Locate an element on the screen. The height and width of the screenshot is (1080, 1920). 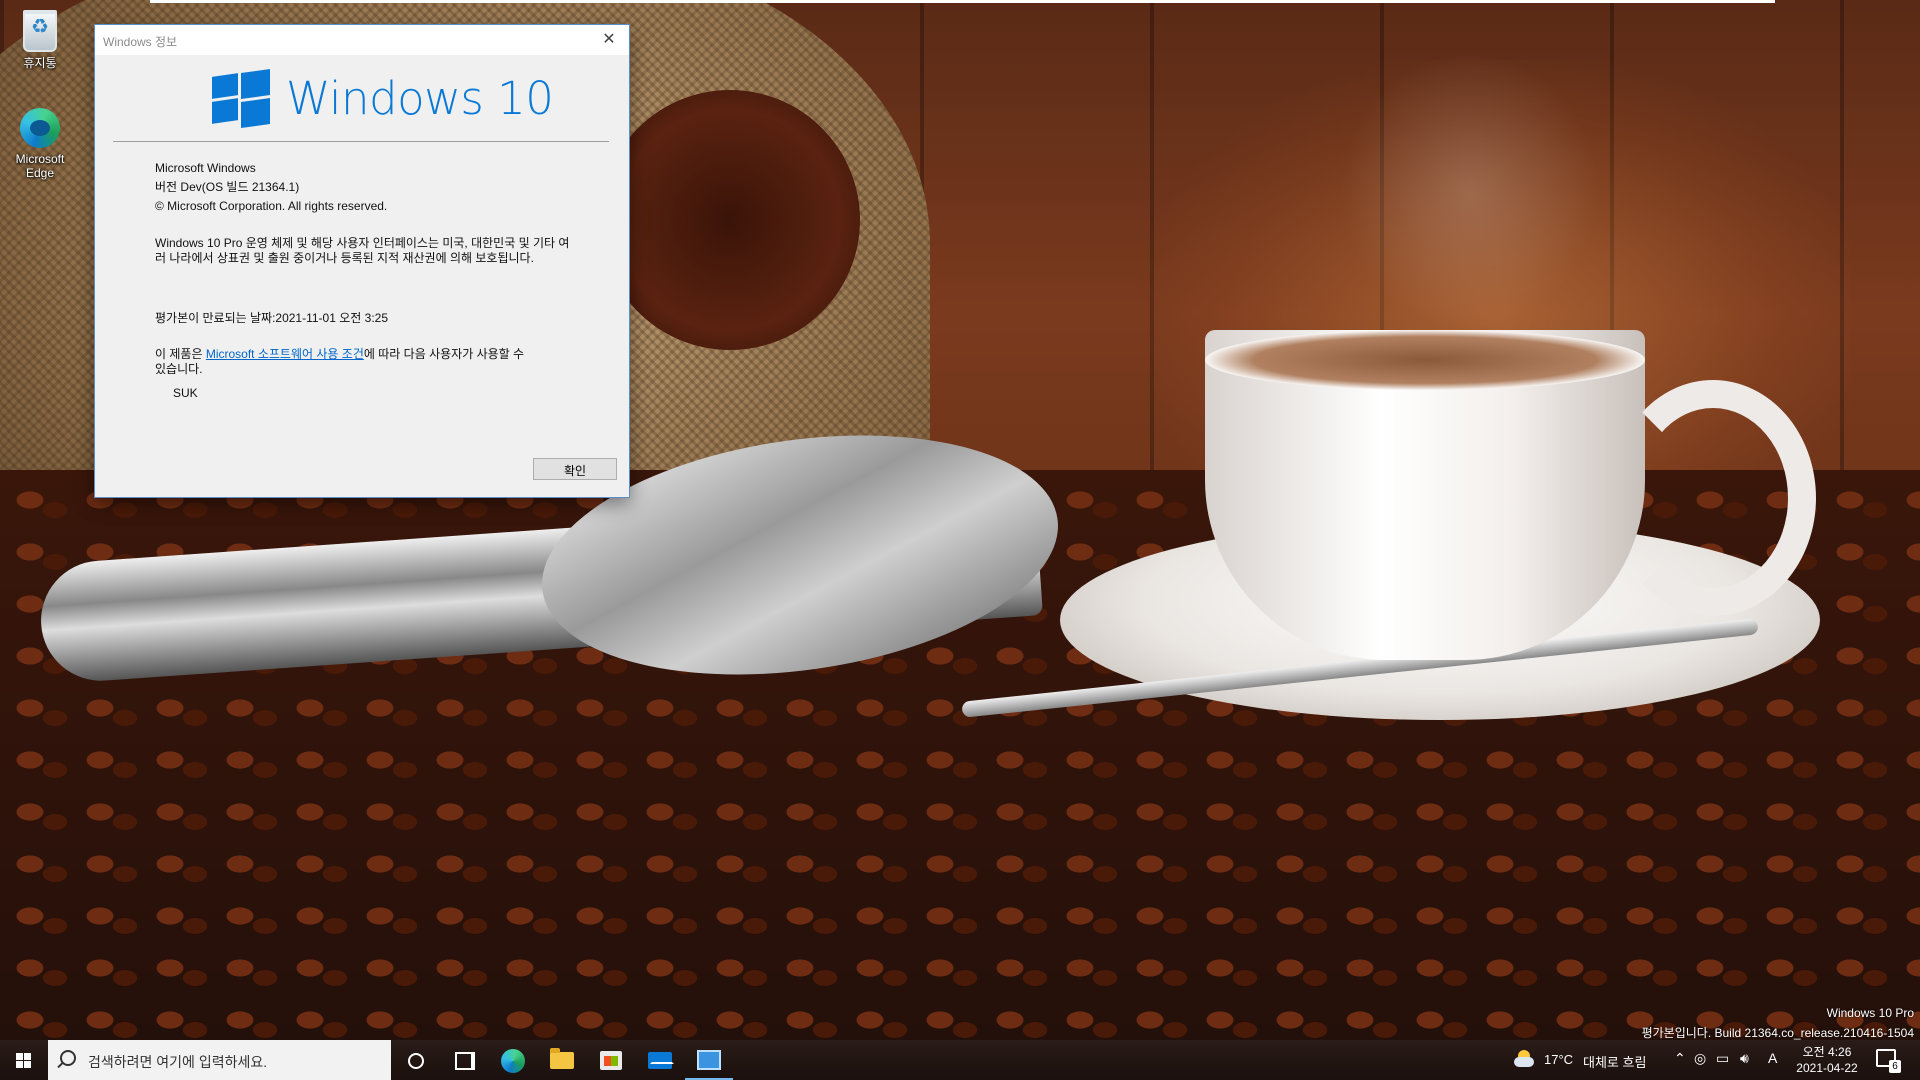
cortana-button is located at coordinates (415, 1060).